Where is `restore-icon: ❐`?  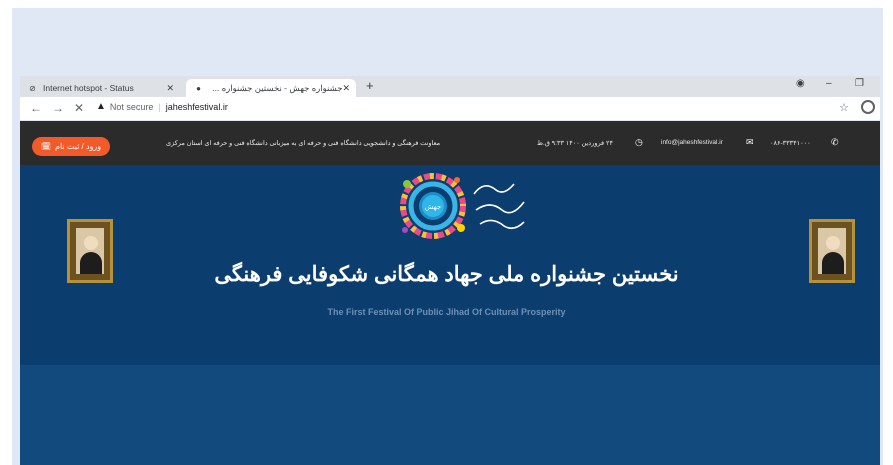
restore-icon: ❐ is located at coordinates (859, 83).